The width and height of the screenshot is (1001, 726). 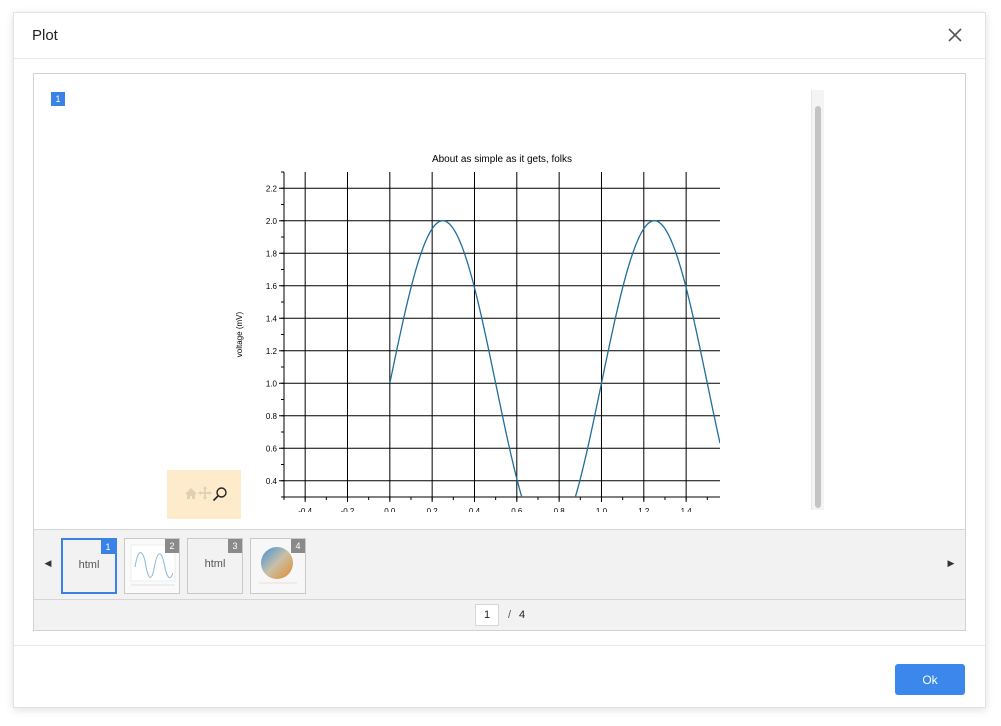 What do you see at coordinates (272, 318) in the screenshot?
I see `y-tick-label: 1.4` at bounding box center [272, 318].